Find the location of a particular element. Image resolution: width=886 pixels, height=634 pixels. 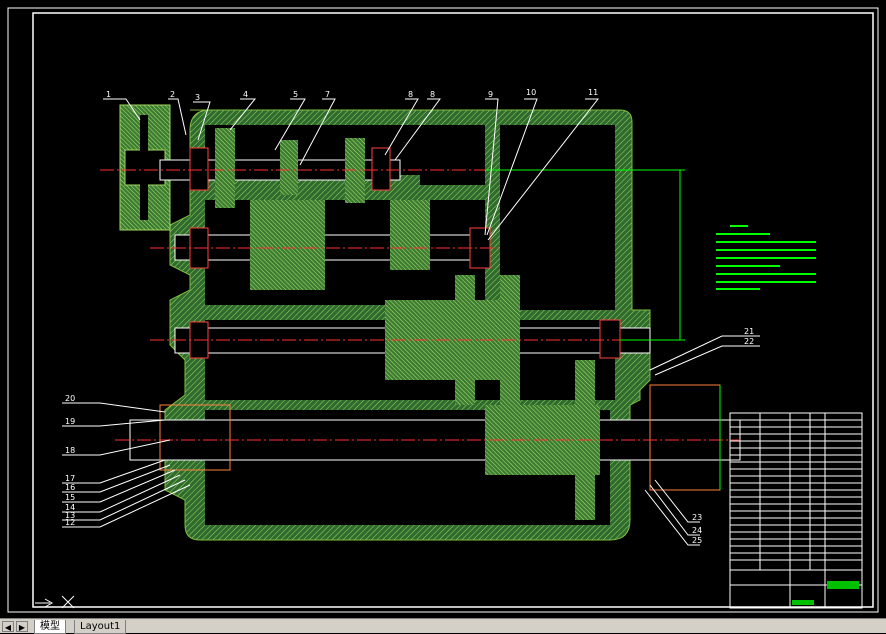

balloon-8b: 8 is located at coordinates (432, 94).